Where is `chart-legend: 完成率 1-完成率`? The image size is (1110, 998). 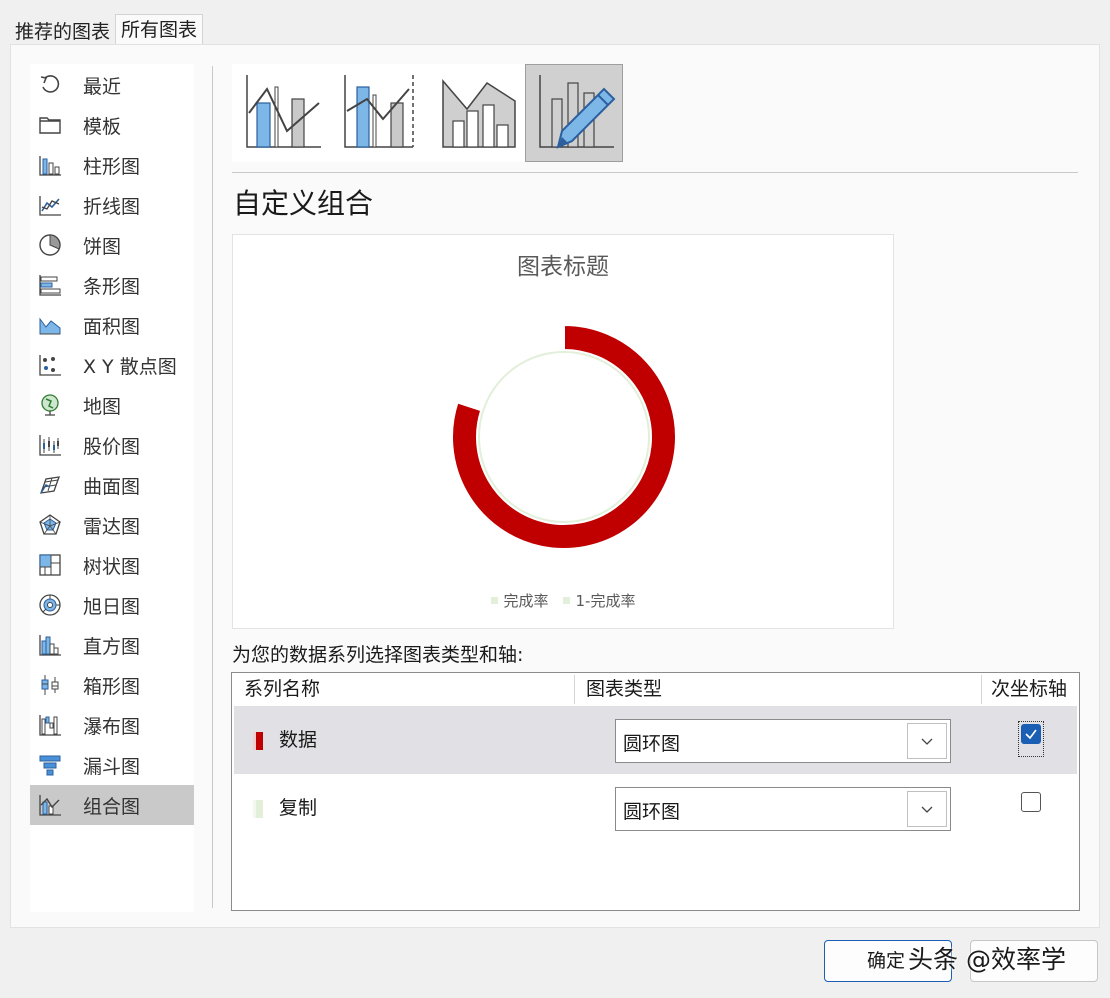
chart-legend: 完成率 1-完成率 is located at coordinates (563, 600).